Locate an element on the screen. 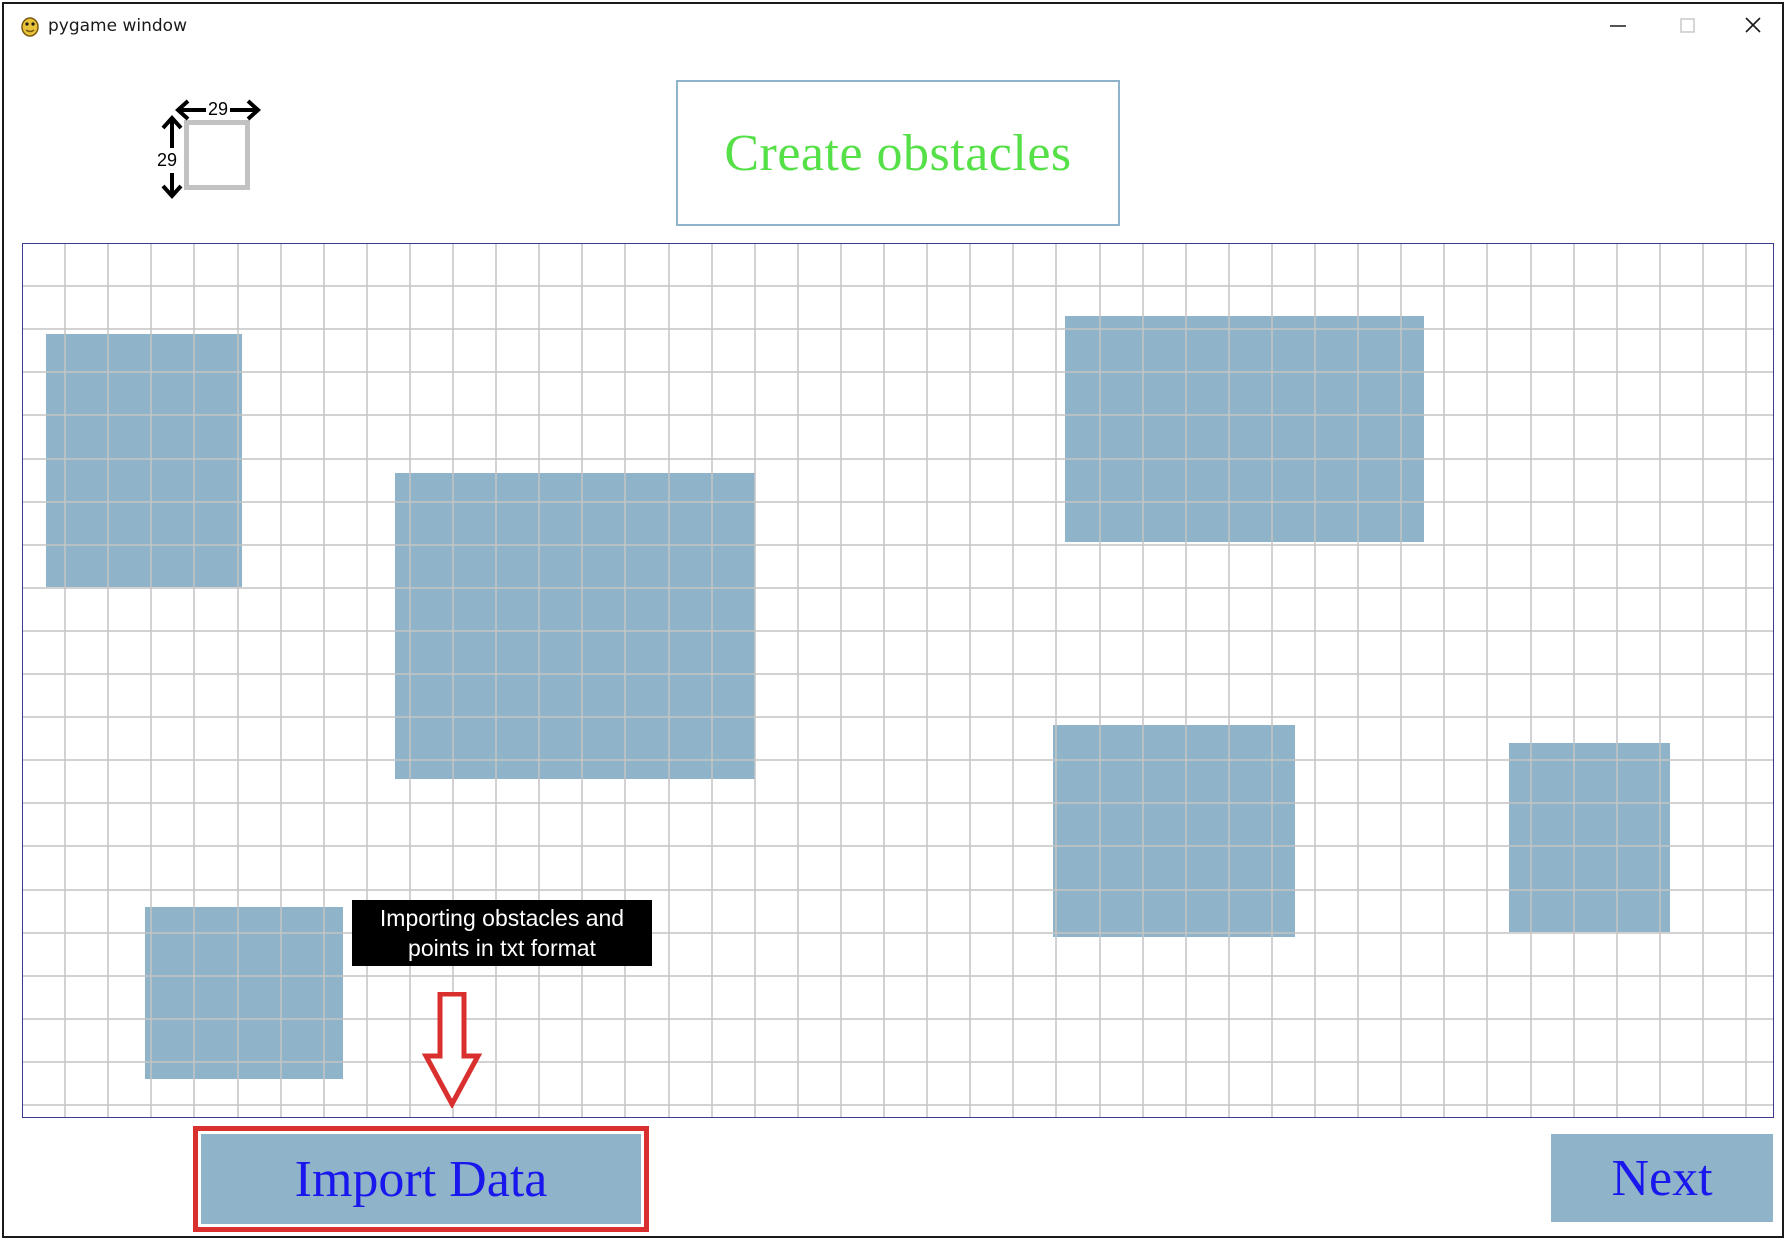  next-button: Next is located at coordinates (1662, 1178).